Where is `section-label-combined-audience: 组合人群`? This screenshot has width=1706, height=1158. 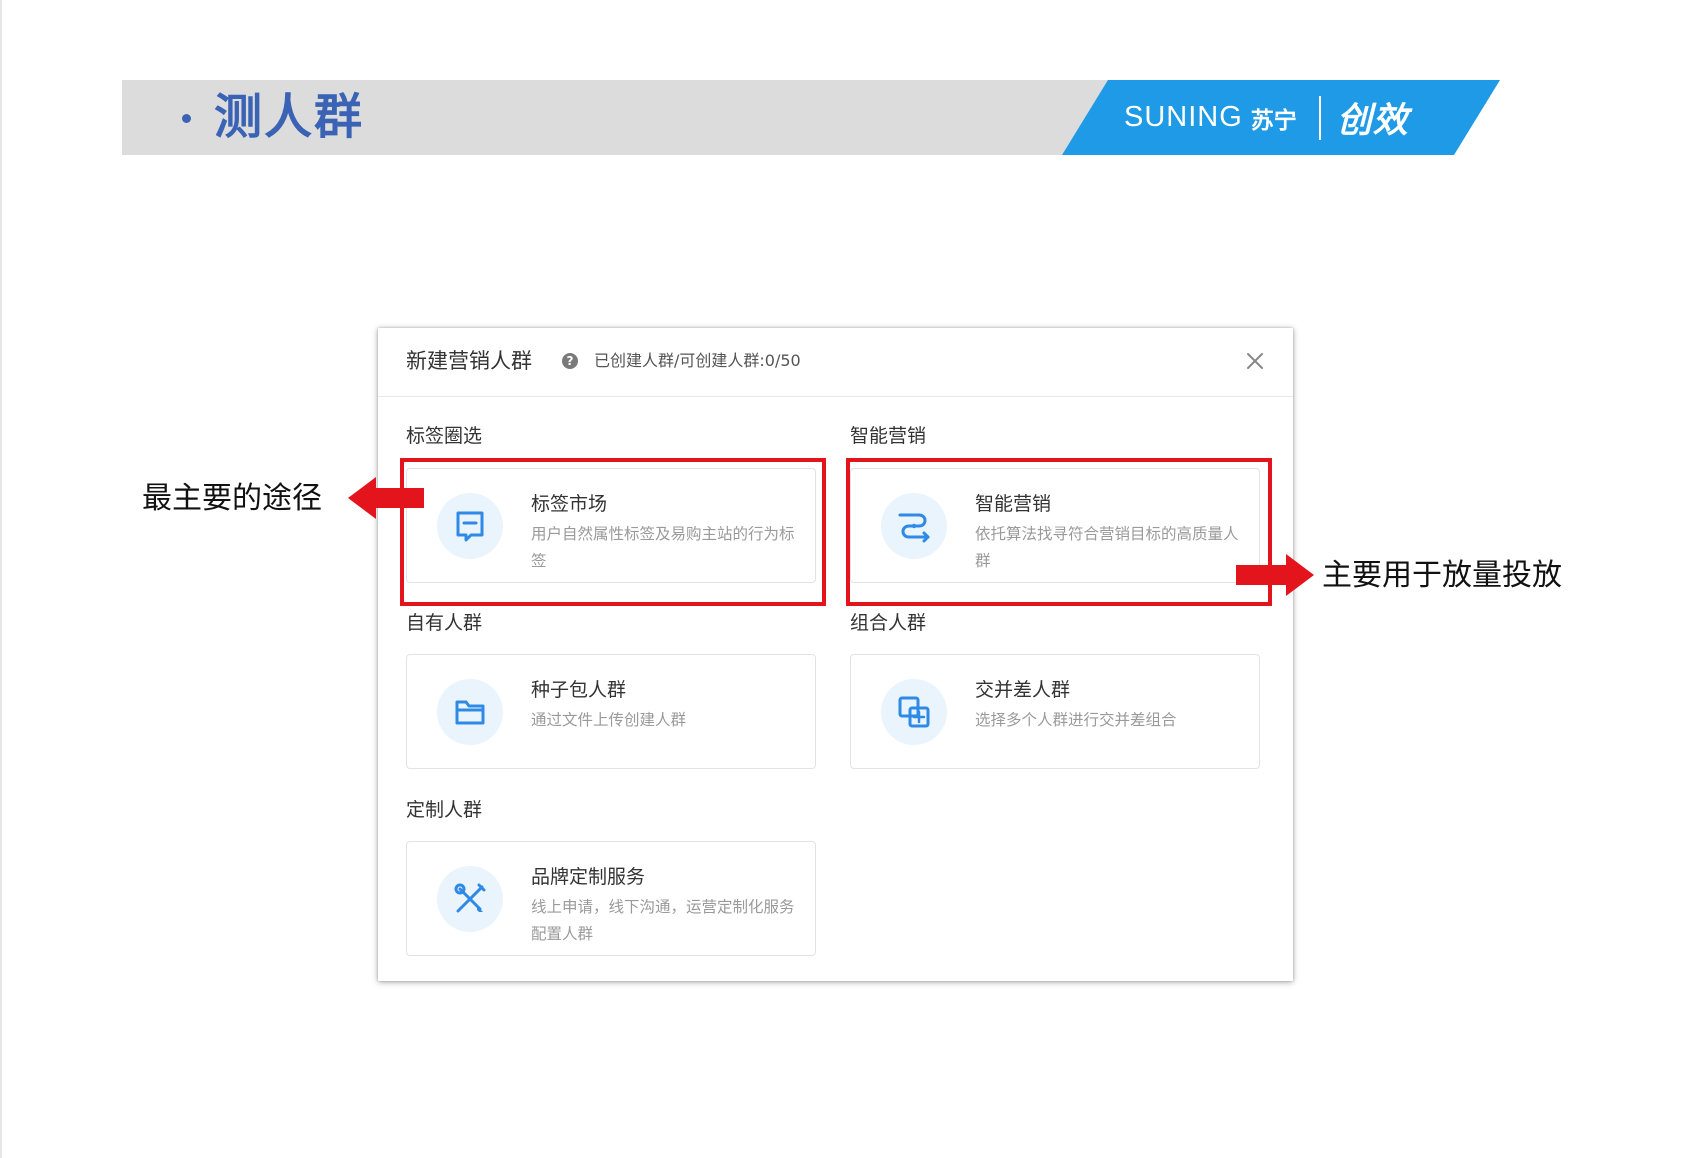
section-label-combined-audience: 组合人群 is located at coordinates (888, 623).